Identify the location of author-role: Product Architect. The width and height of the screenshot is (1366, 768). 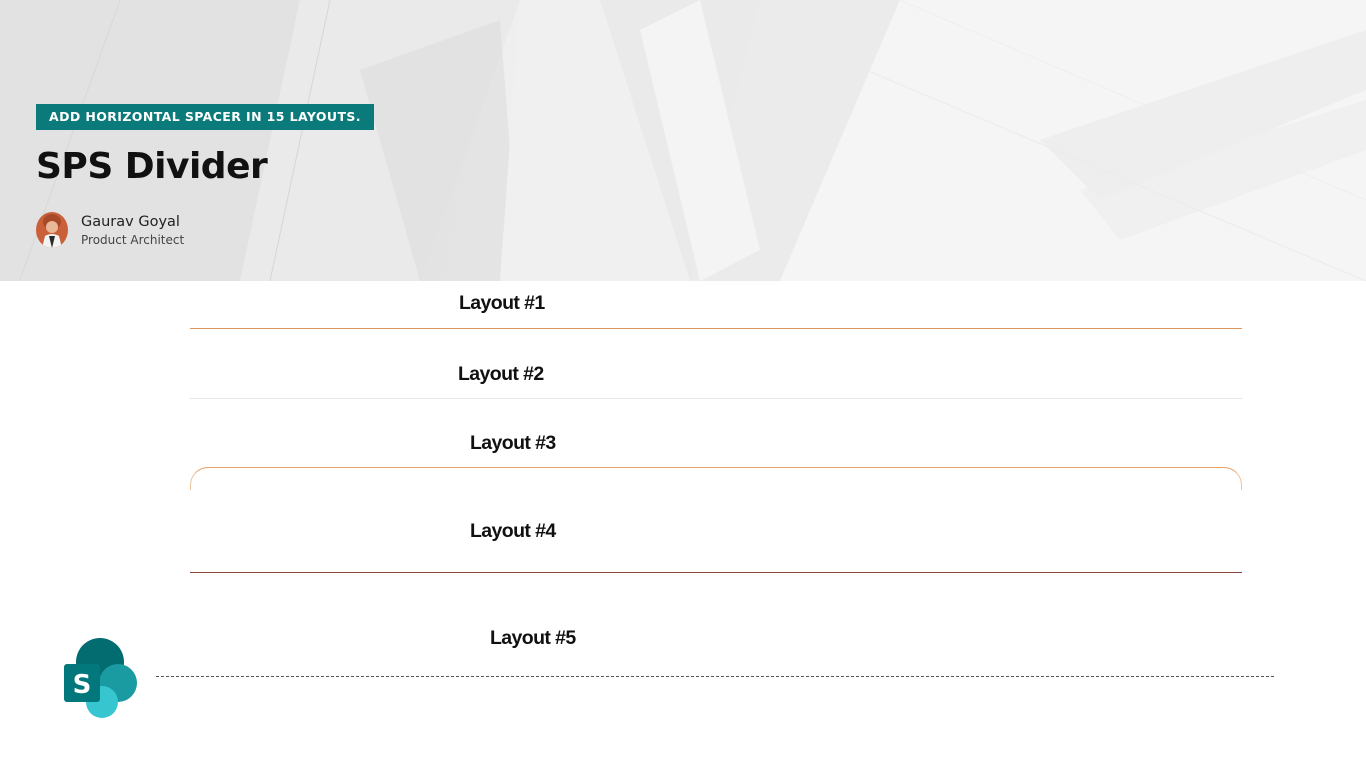
(133, 240).